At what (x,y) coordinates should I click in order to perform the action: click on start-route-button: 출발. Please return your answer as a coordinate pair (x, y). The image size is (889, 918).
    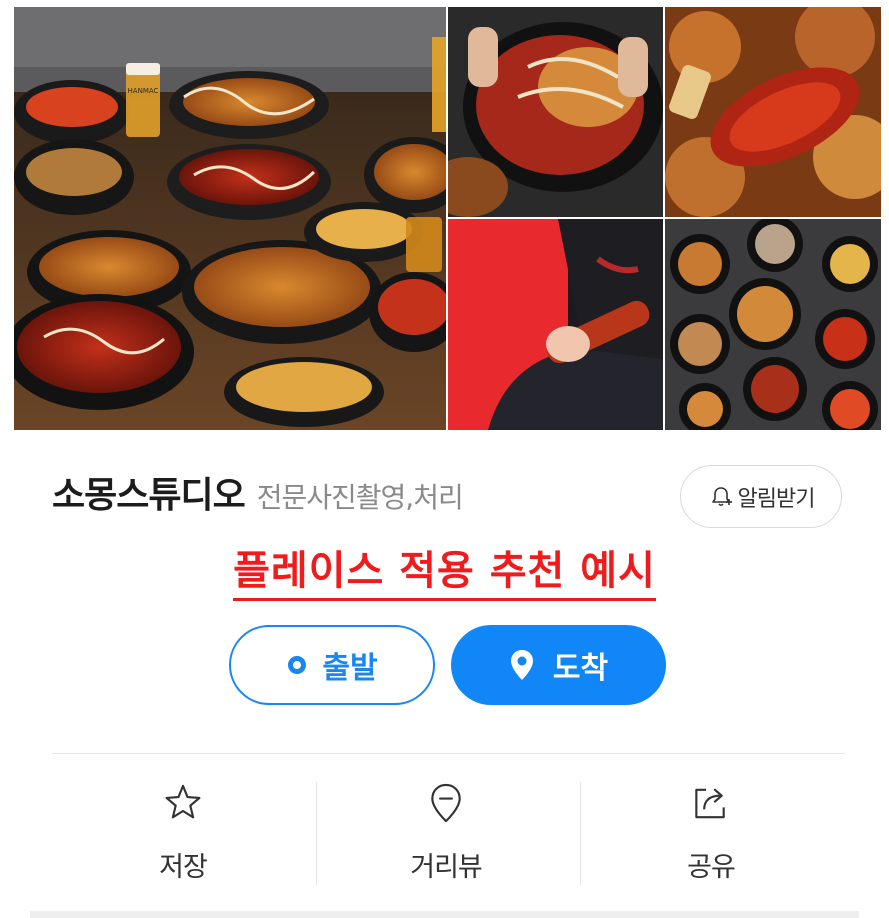
    Looking at the image, I should click on (332, 665).